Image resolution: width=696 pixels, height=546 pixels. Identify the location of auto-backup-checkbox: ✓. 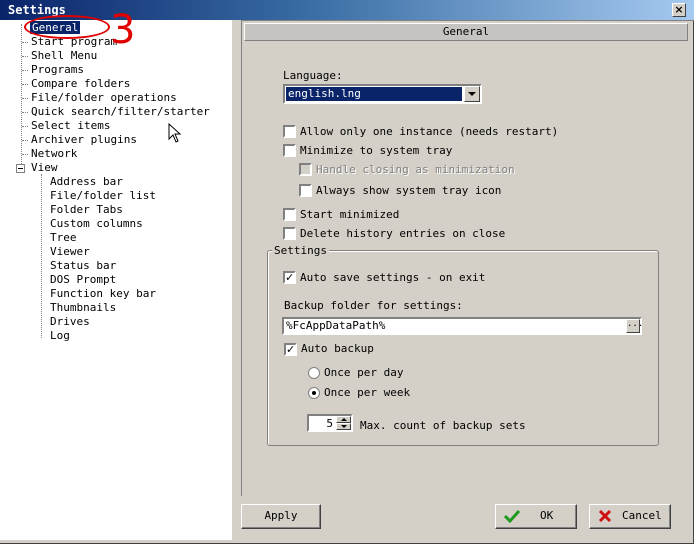
(290, 349).